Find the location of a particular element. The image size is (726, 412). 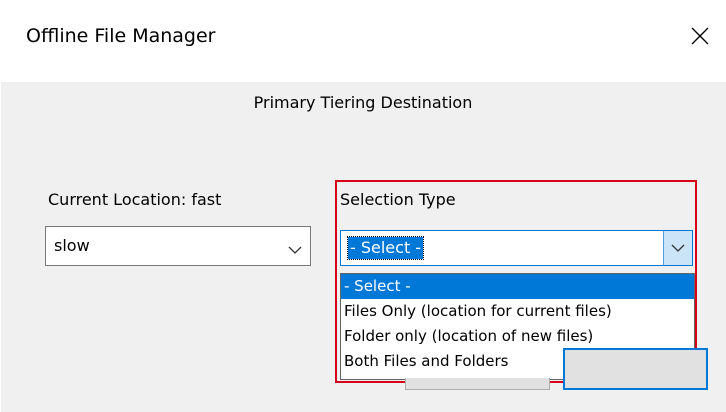

current-location-label: Current Location: fast is located at coordinates (135, 199).